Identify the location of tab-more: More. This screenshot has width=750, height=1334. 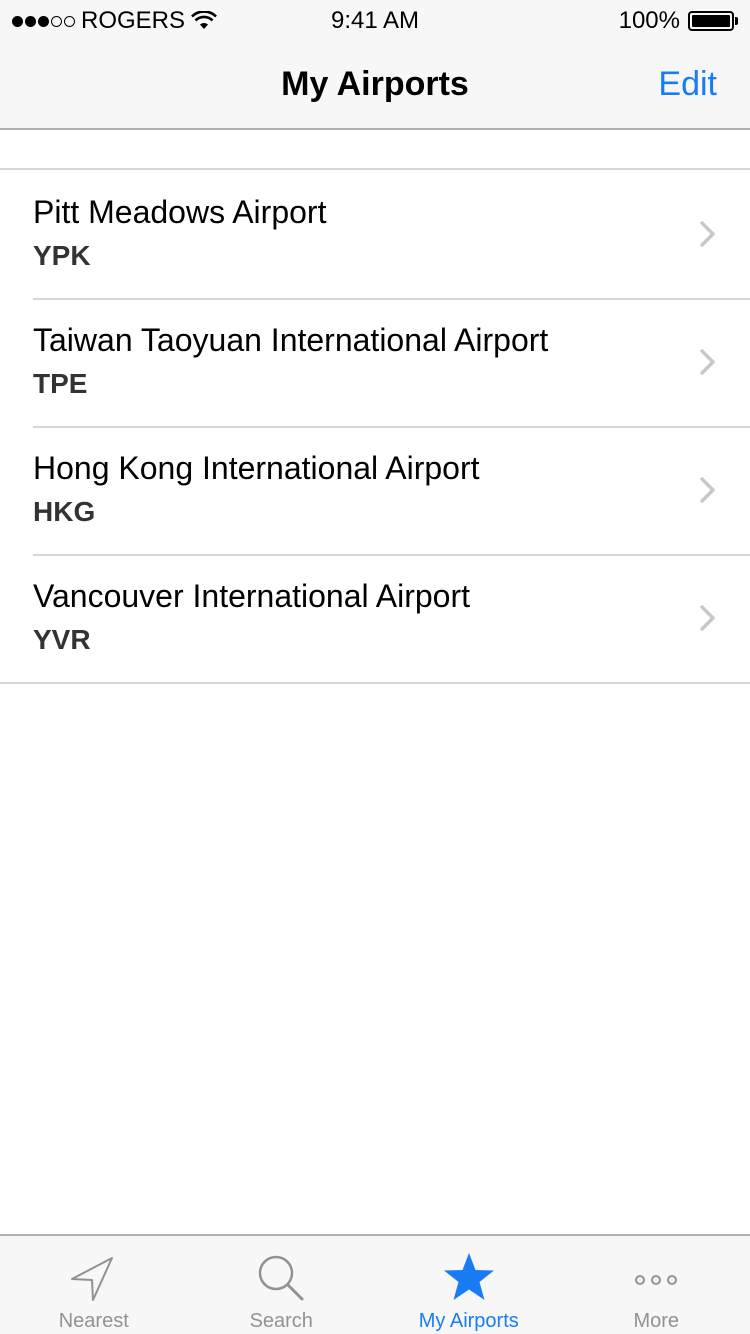
(656, 1285).